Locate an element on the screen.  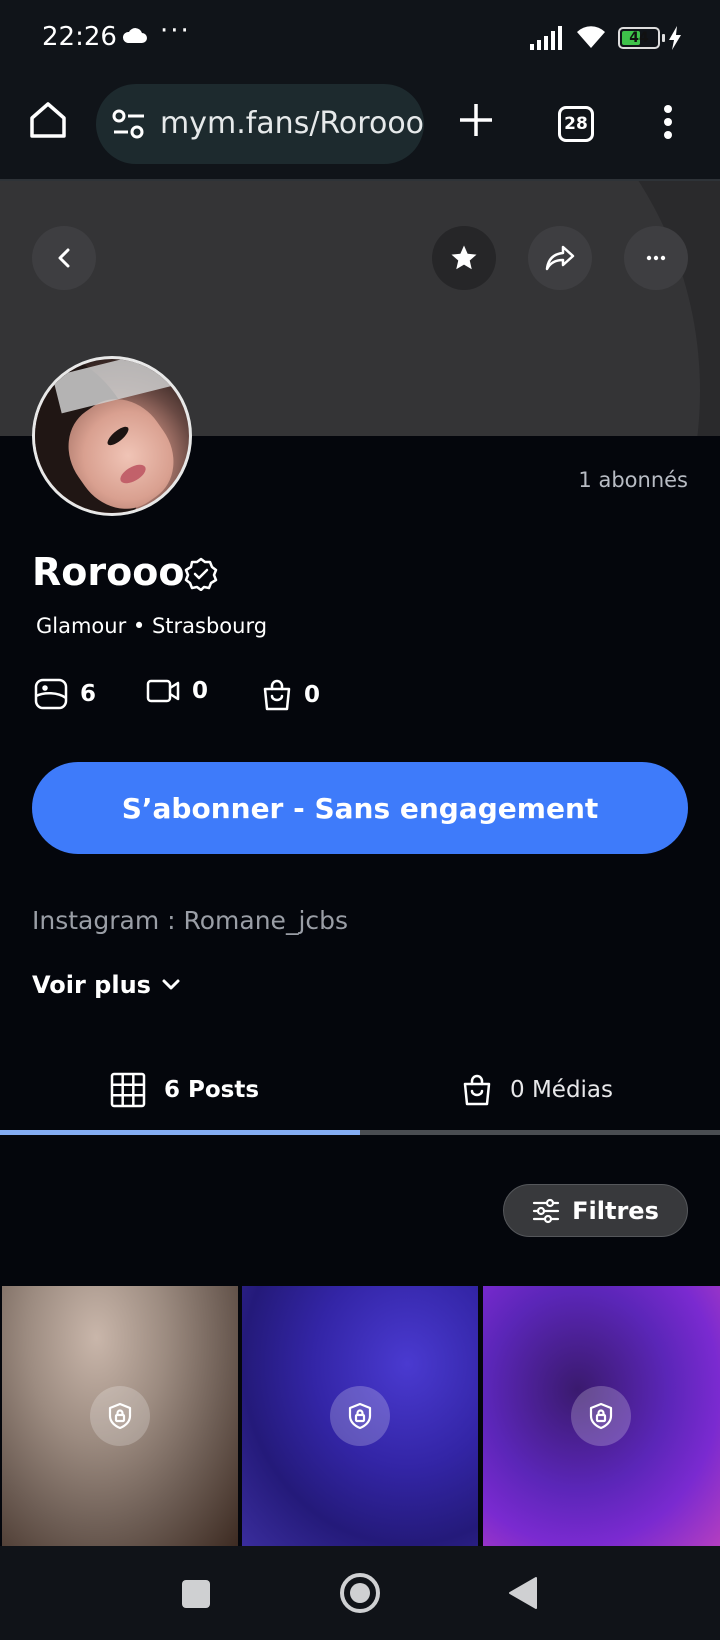
stat-videos-count: 0 is located at coordinates (200, 691).